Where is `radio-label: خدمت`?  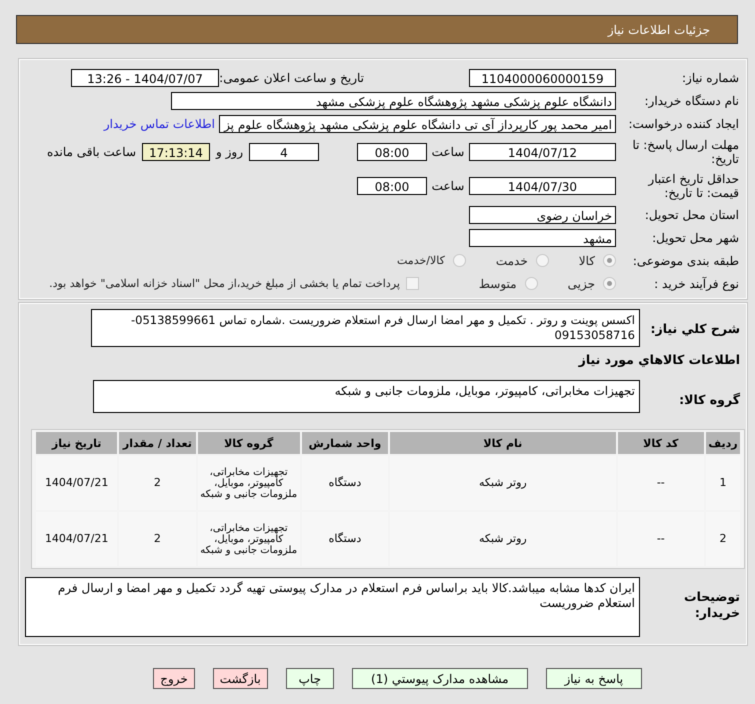 radio-label: خدمت is located at coordinates (512, 261).